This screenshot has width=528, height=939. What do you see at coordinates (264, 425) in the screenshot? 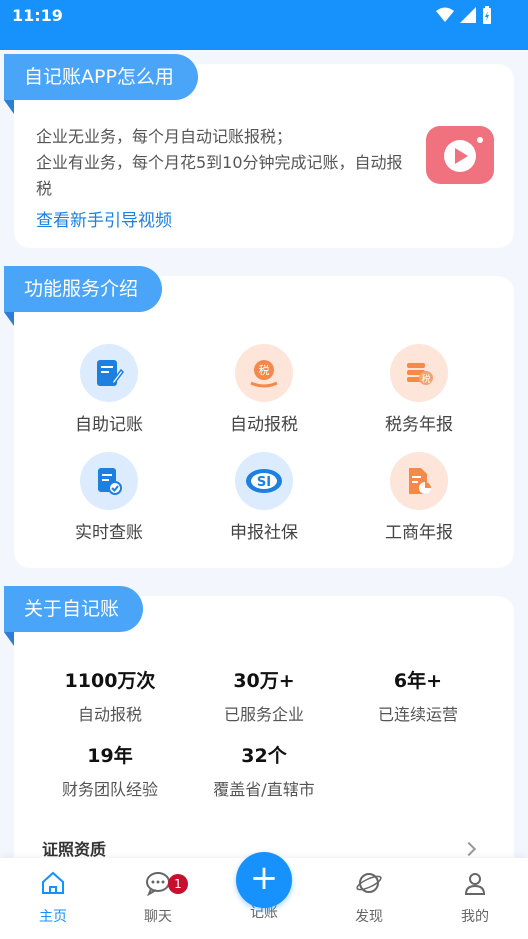
I see `feature-label: 自动报税` at bounding box center [264, 425].